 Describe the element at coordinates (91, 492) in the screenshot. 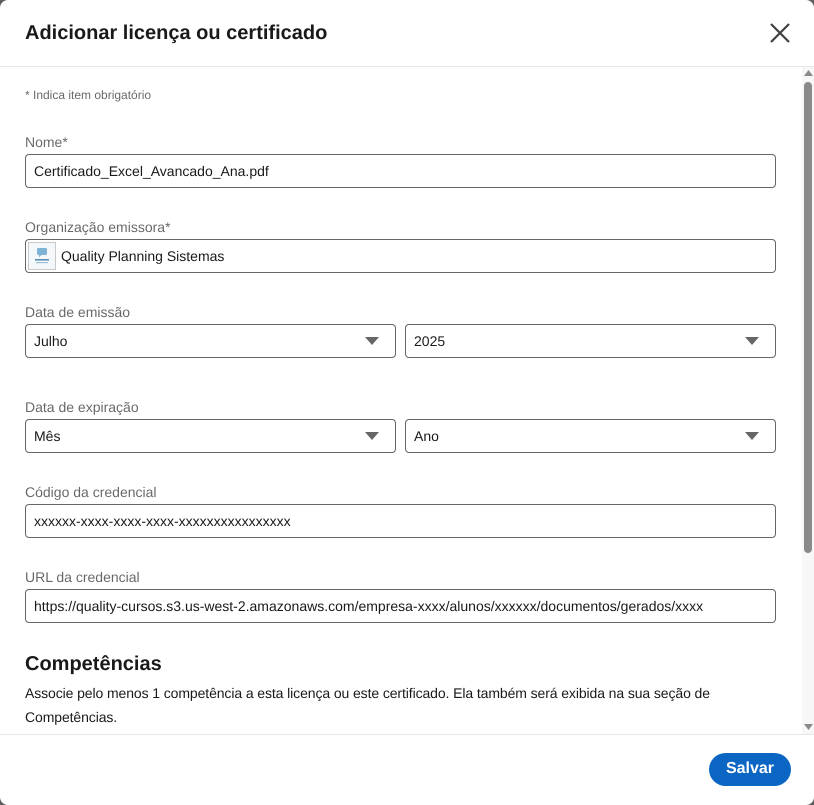

I see `field-label: Código da credencial` at that location.